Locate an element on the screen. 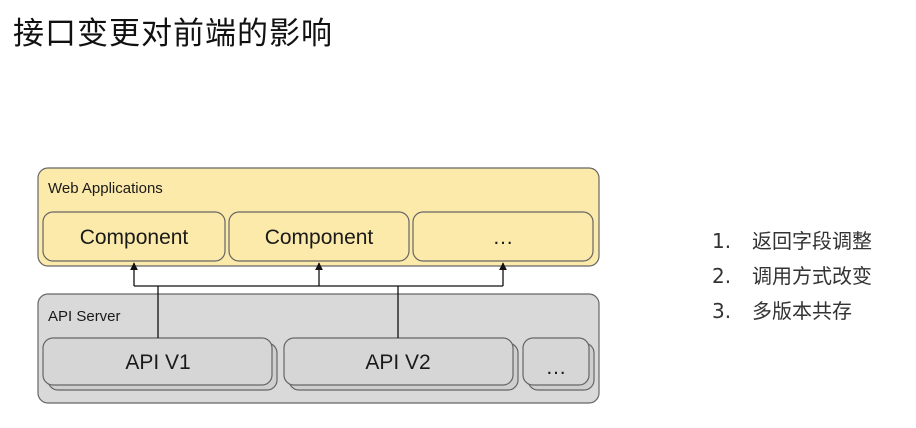  impact-text: 返回字段调整 is located at coordinates (812, 241).